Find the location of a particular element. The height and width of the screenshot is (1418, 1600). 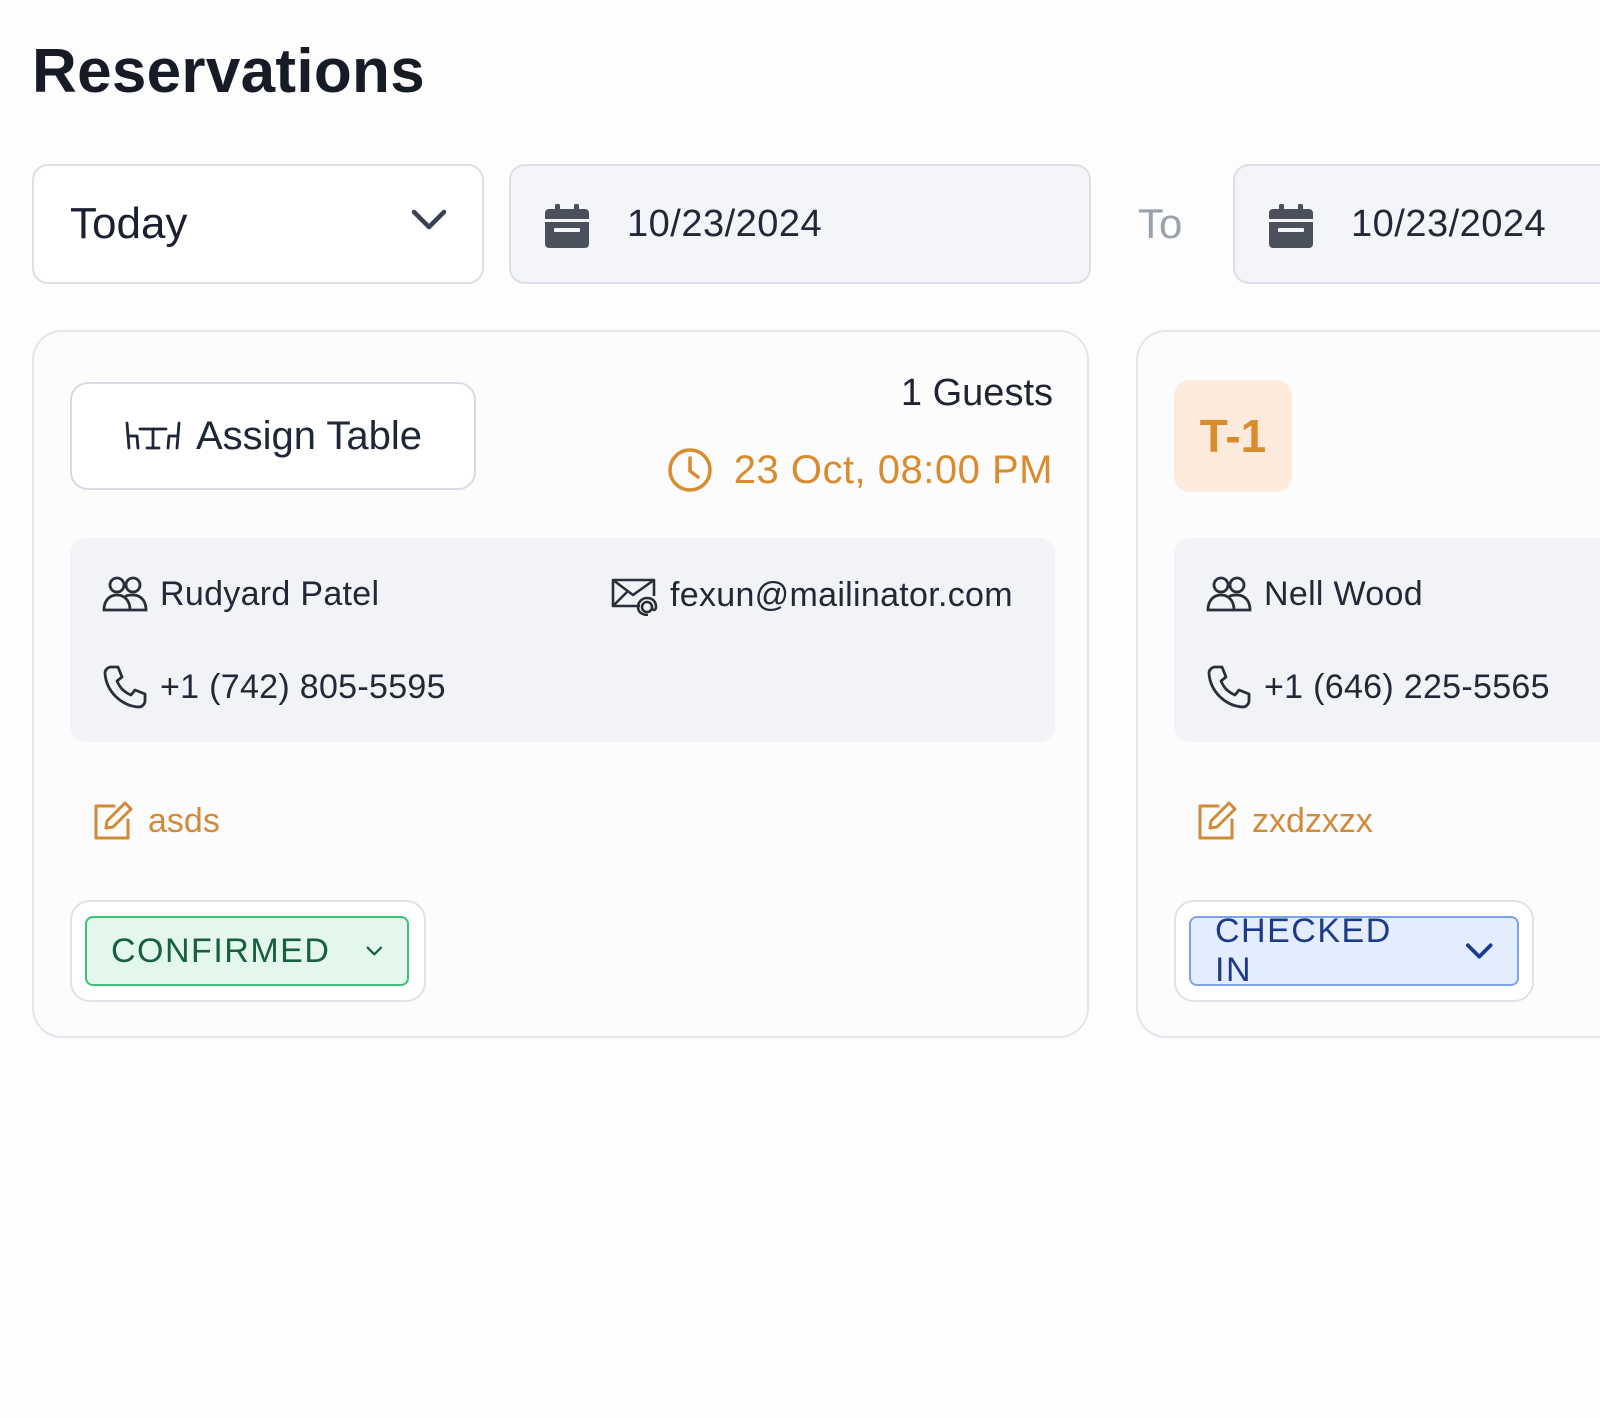

guest-name: Rudyard Patel is located at coordinates (240, 594).